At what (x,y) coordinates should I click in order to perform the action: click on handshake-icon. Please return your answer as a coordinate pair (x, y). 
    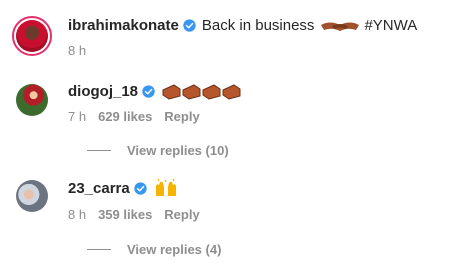
    Looking at the image, I should click on (340, 26).